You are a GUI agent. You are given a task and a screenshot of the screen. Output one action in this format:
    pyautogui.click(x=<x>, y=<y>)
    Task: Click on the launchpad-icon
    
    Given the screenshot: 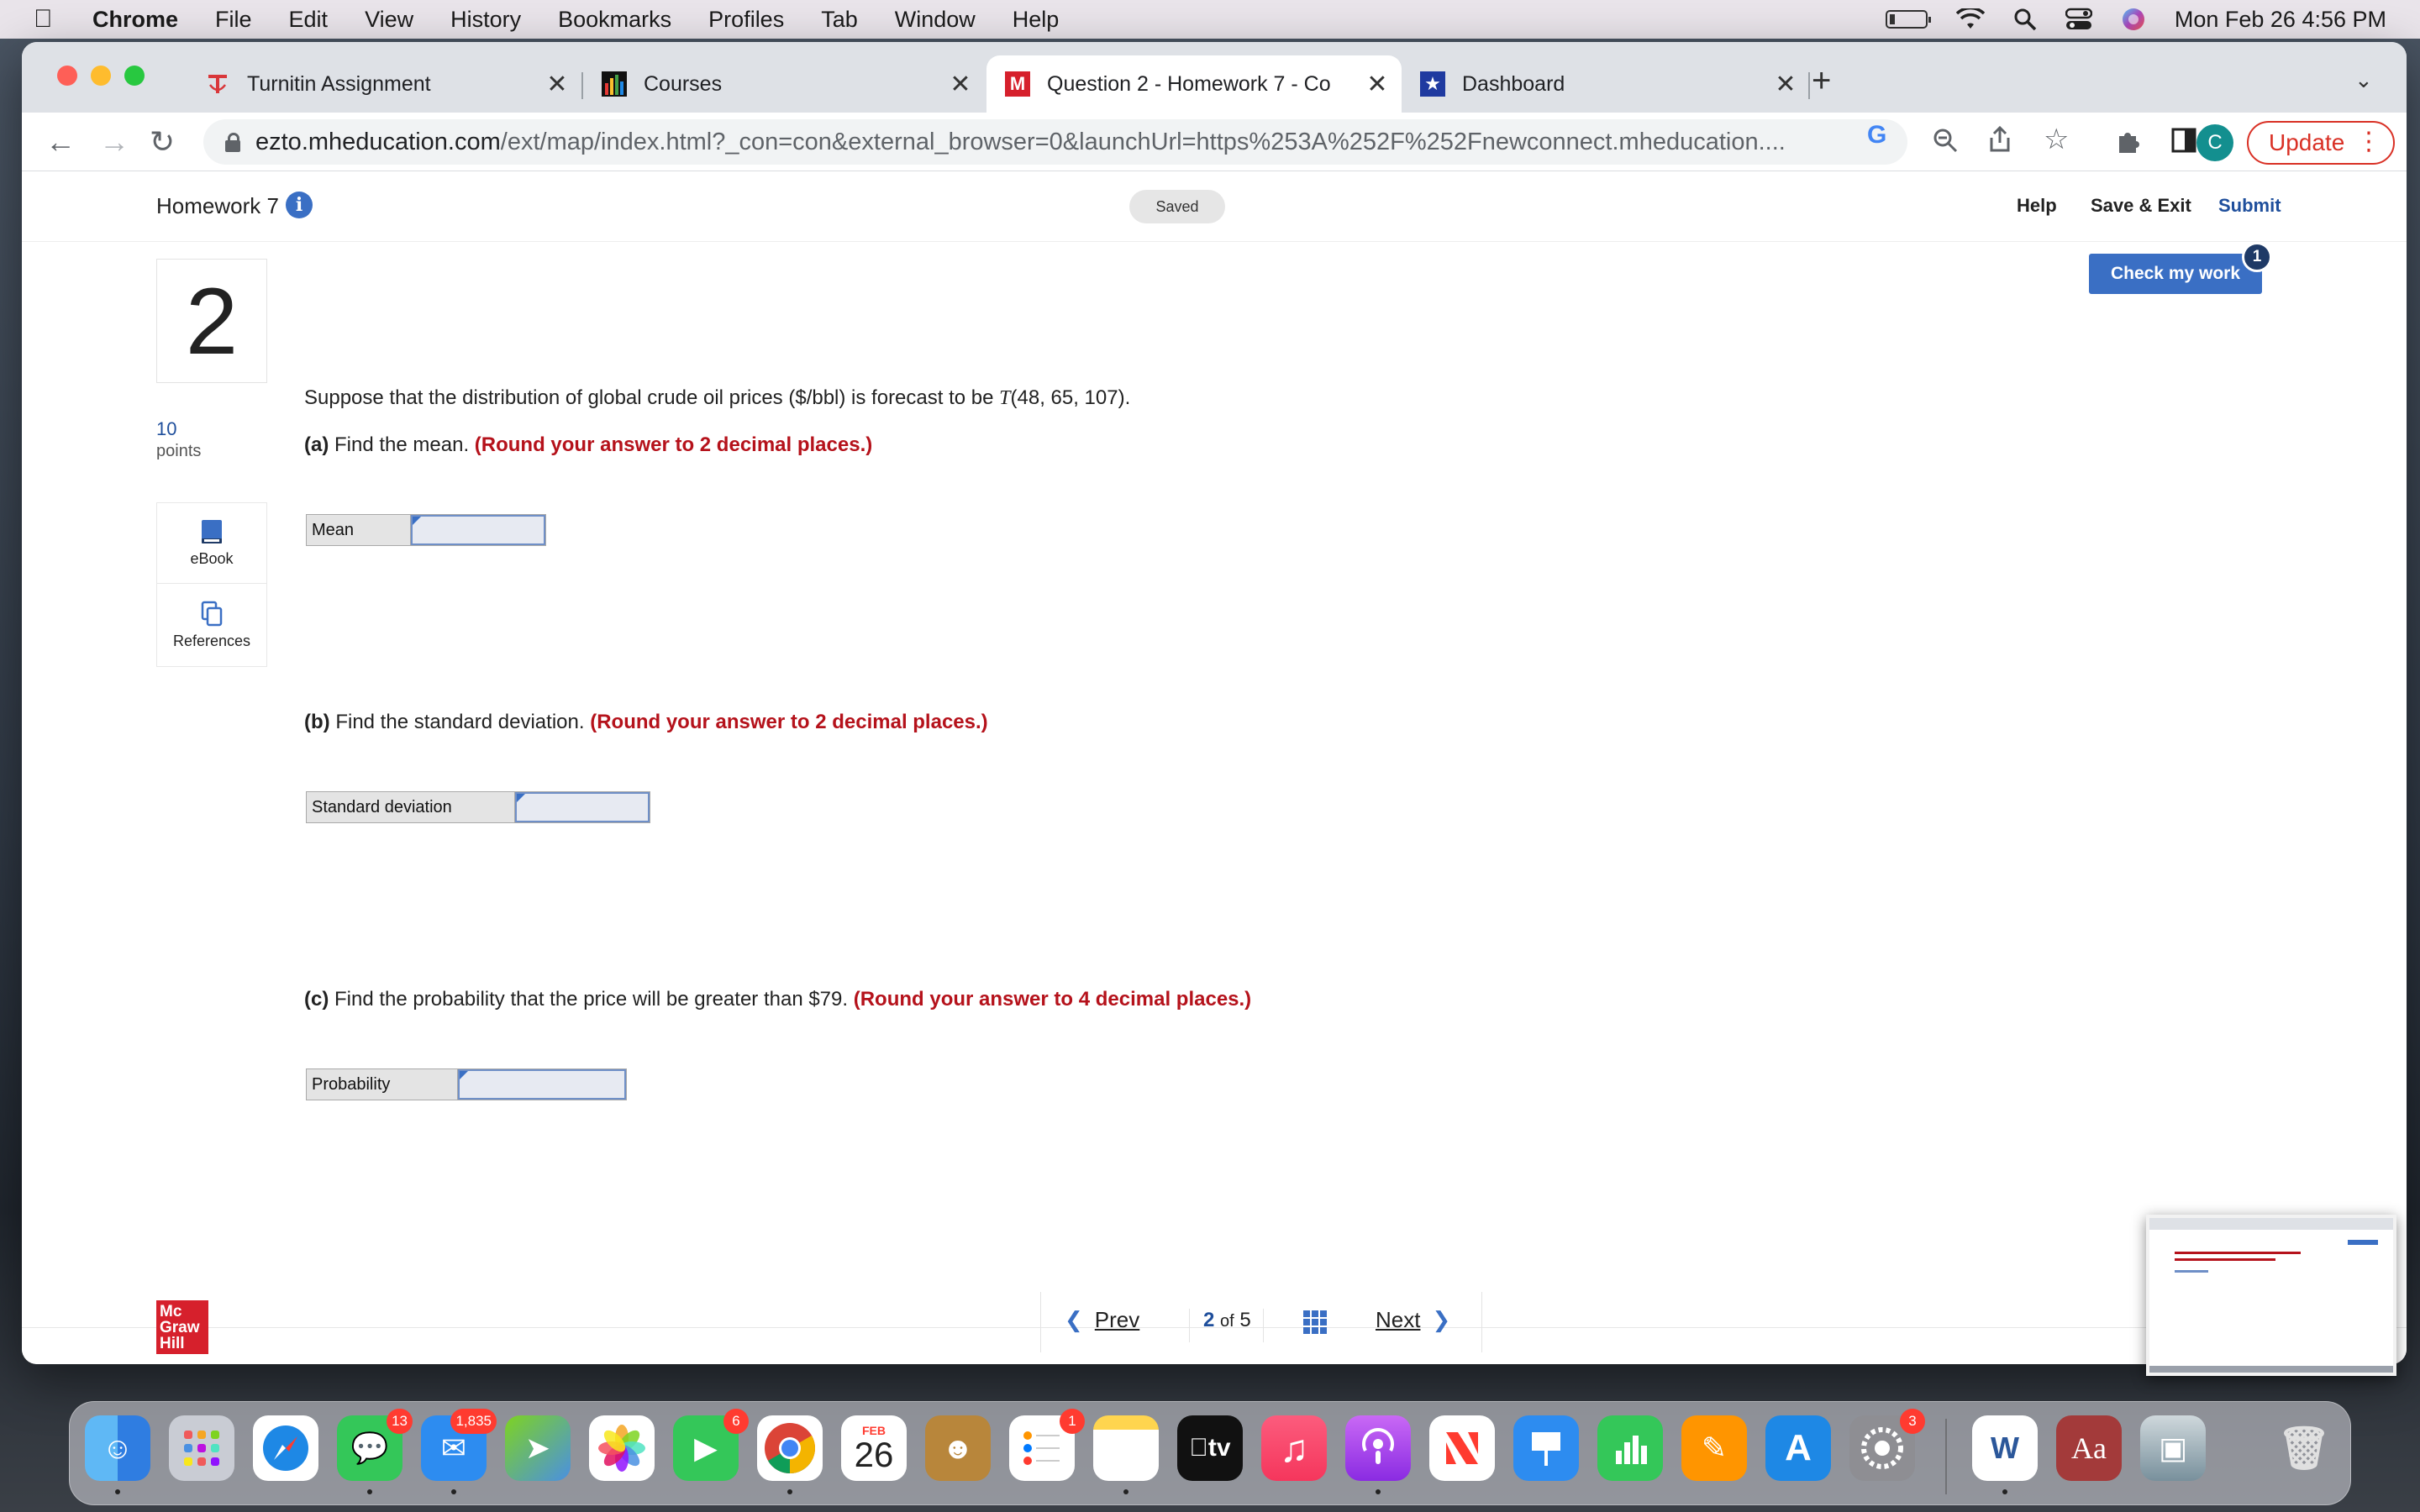 What is the action you would take?
    pyautogui.click(x=202, y=1448)
    